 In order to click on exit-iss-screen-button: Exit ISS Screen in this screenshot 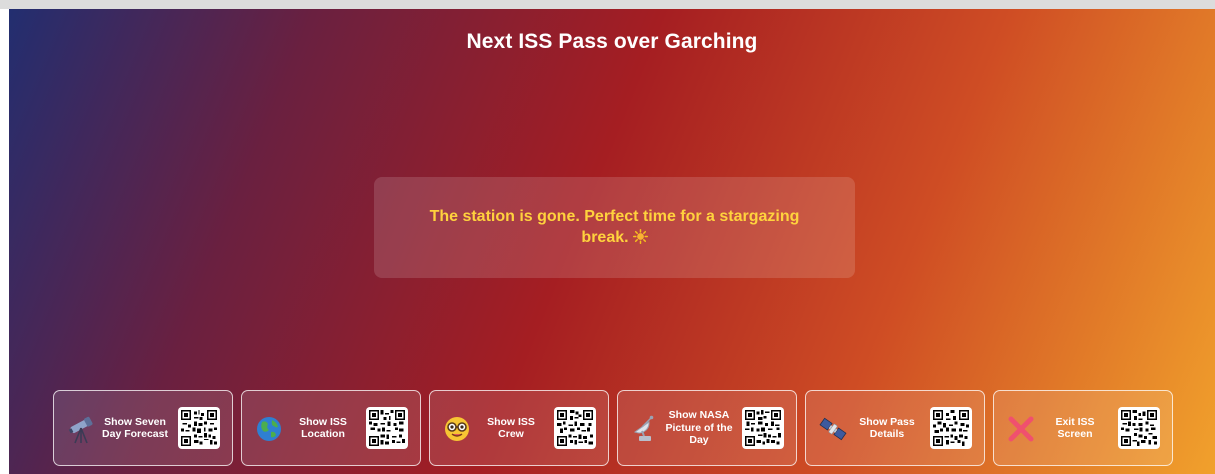, I will do `click(1083, 428)`.